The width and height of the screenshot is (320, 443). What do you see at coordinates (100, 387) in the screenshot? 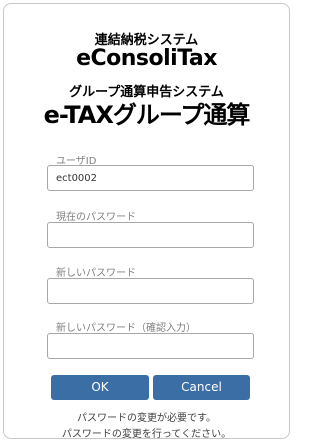
I see `ok-button: OK` at bounding box center [100, 387].